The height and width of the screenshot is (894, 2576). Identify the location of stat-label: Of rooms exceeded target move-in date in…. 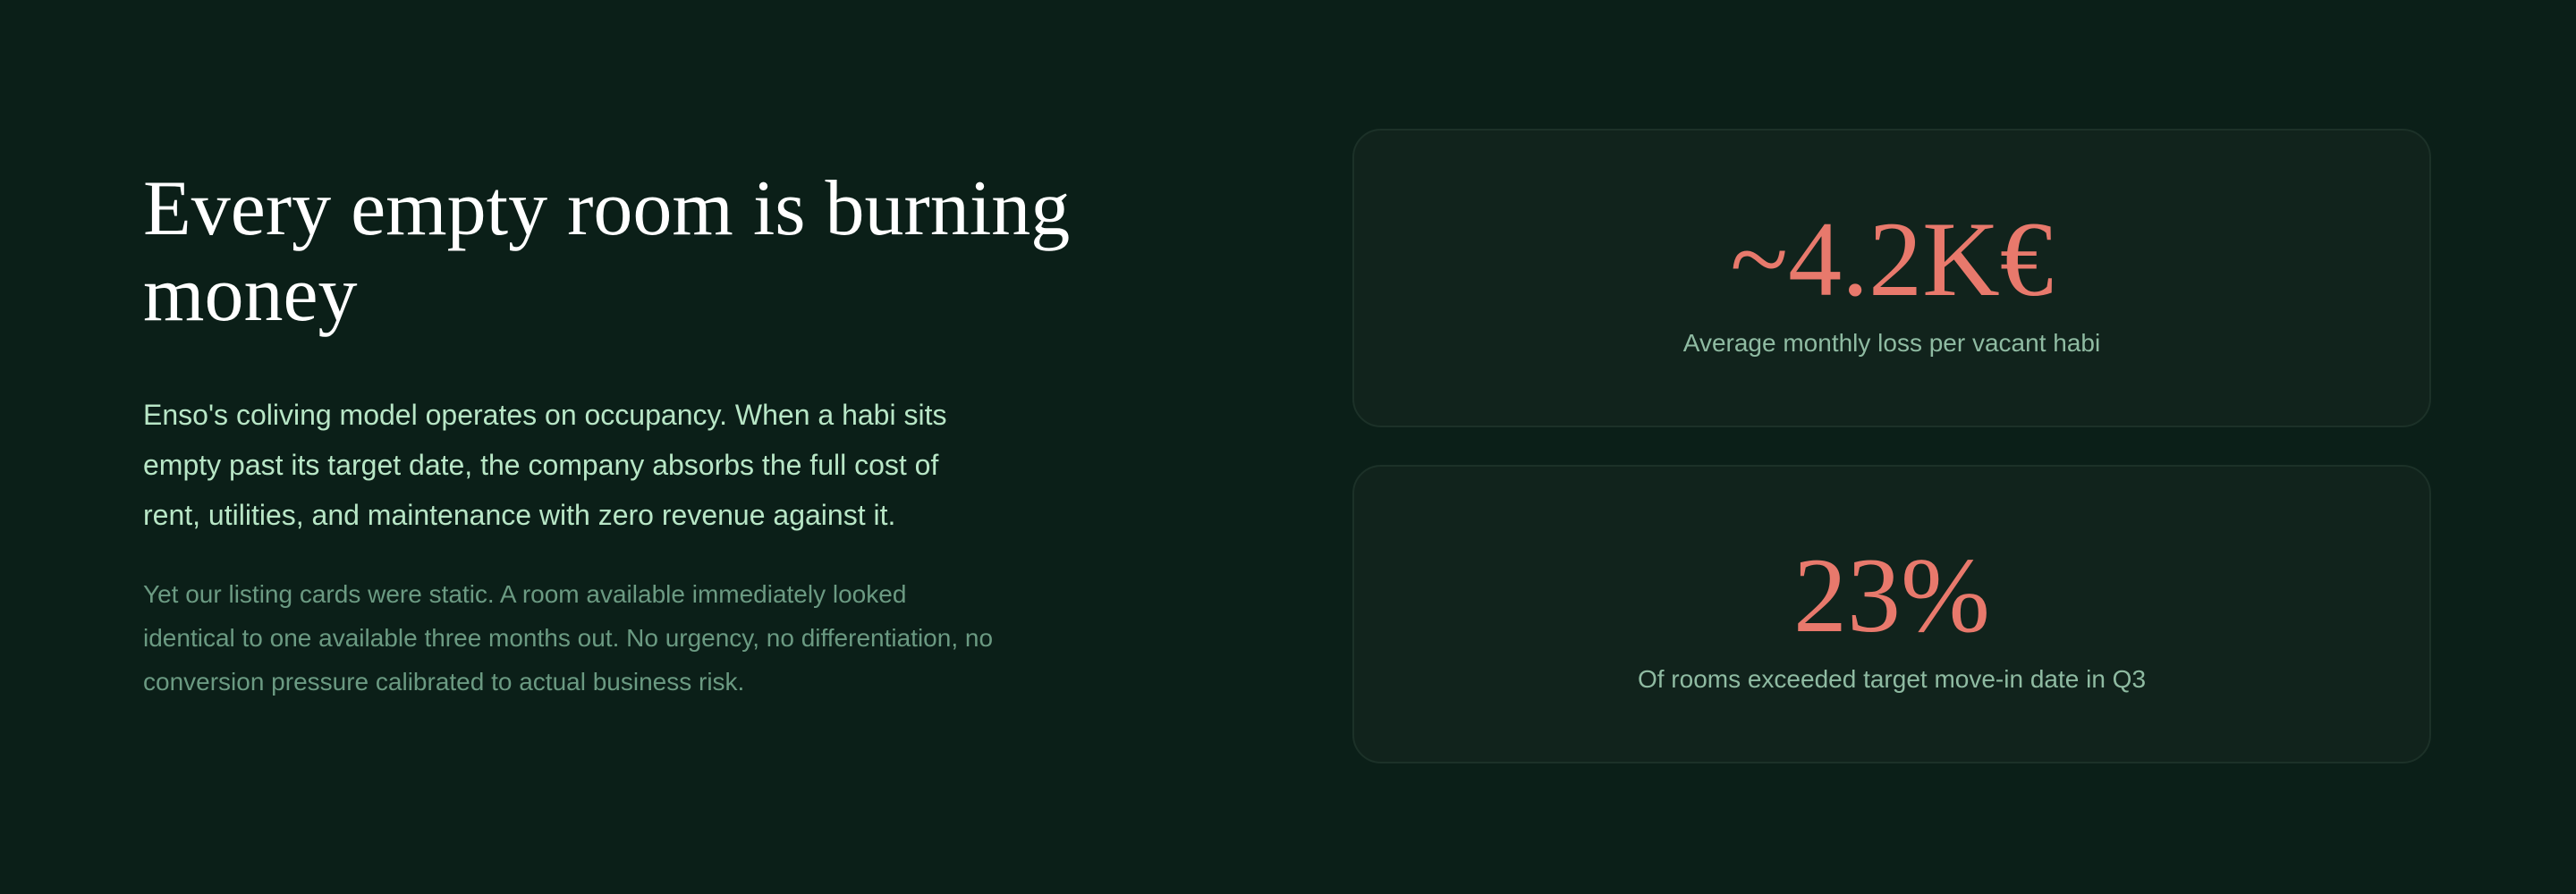
(1892, 679).